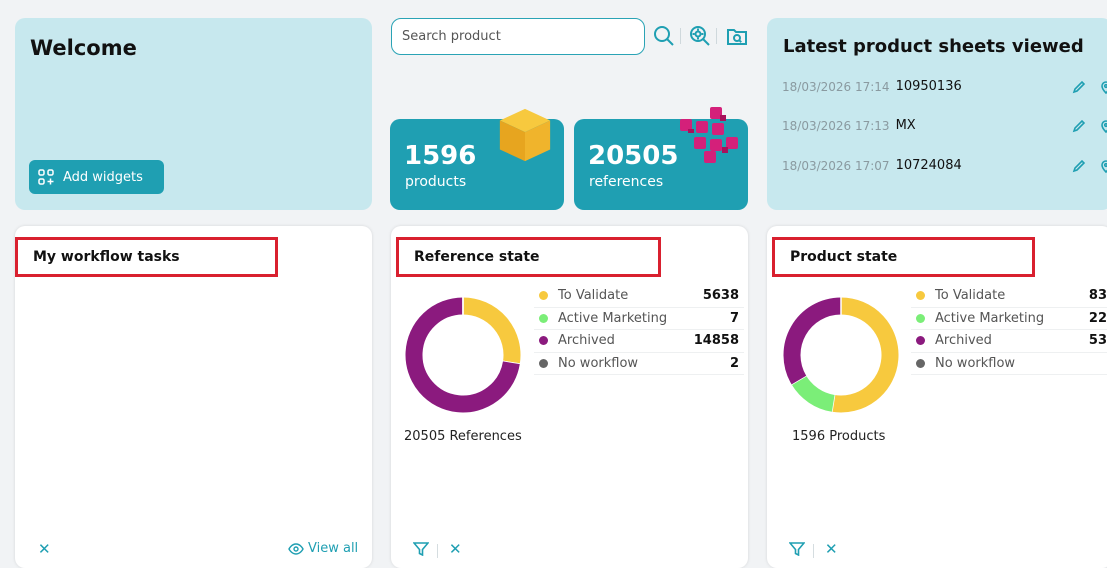  I want to click on legend-item: To Validate 83, so click(1009, 296).